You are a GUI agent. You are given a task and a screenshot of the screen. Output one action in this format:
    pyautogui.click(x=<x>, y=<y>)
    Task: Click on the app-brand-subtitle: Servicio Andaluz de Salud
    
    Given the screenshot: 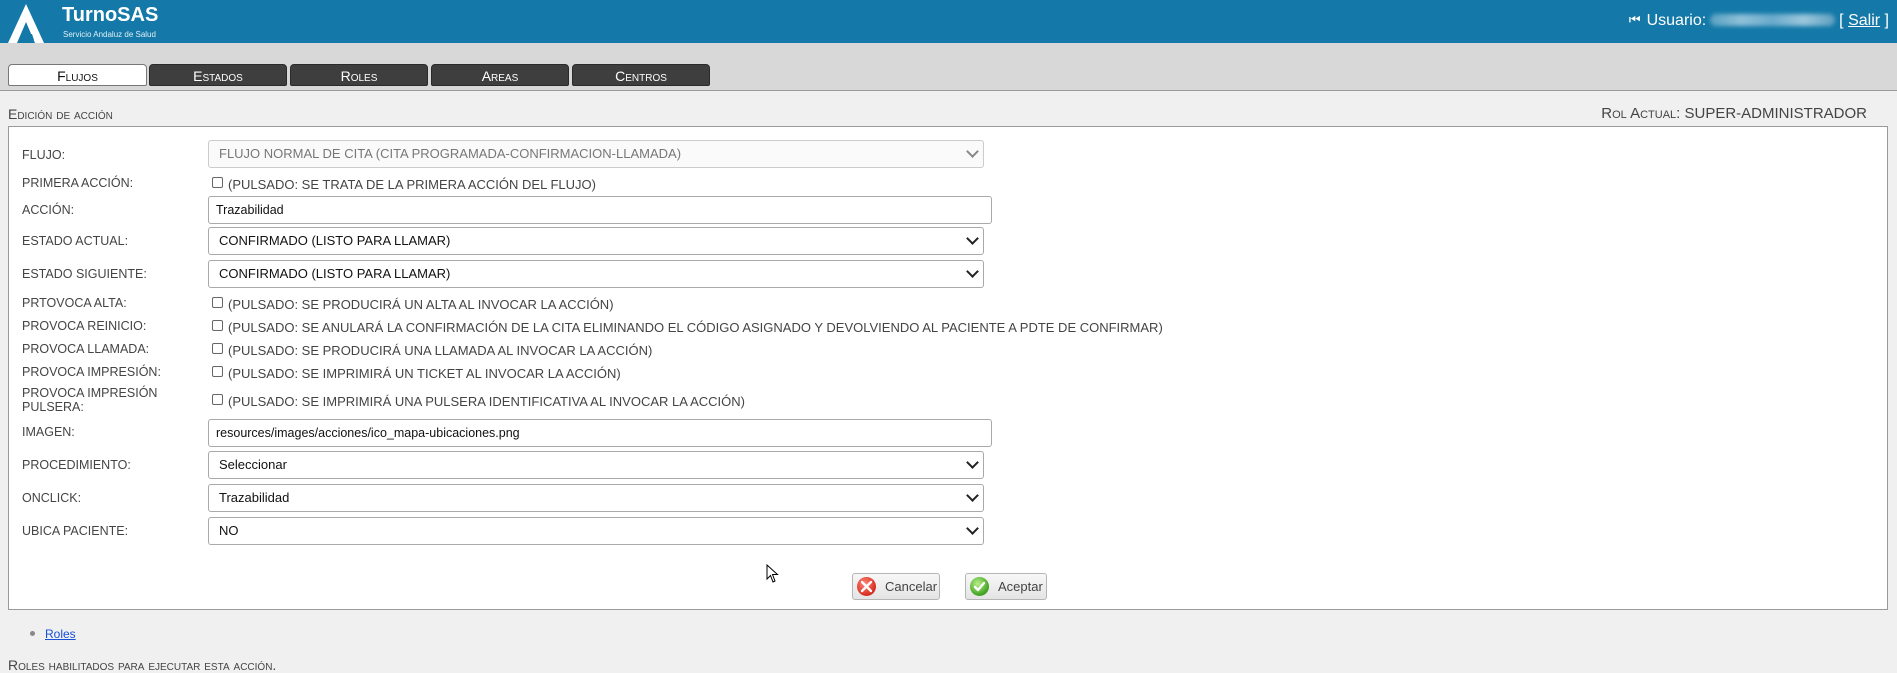 What is the action you would take?
    pyautogui.click(x=109, y=34)
    